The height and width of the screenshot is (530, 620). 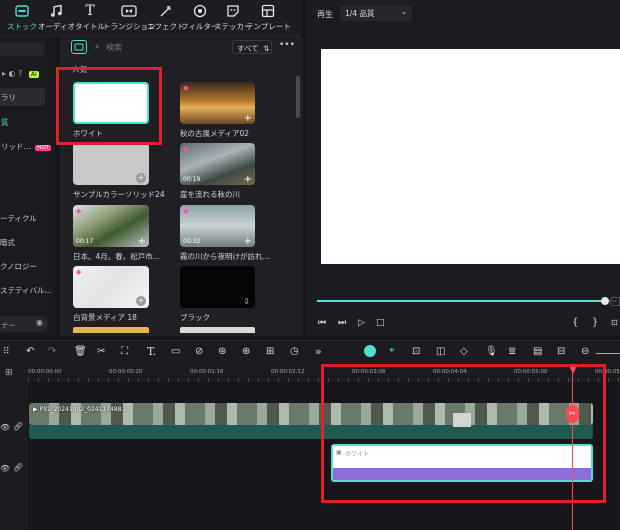 I want to click on play-frame-icon: ⏭, so click(x=342, y=323).